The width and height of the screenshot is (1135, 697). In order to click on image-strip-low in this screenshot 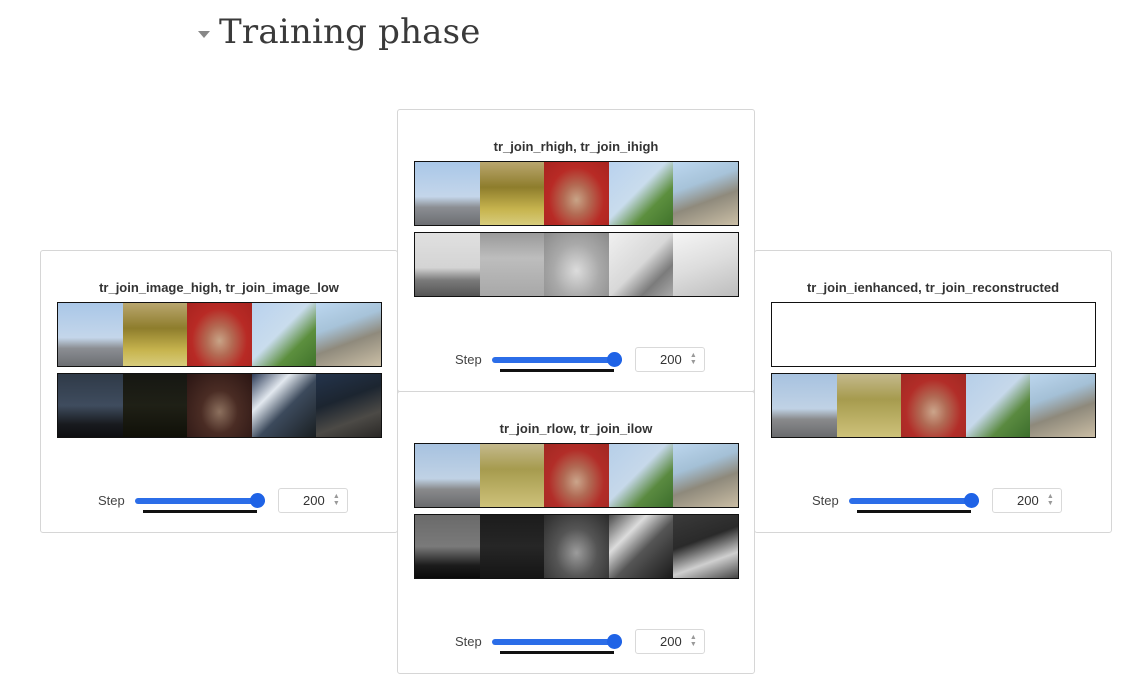, I will do `click(219, 405)`.